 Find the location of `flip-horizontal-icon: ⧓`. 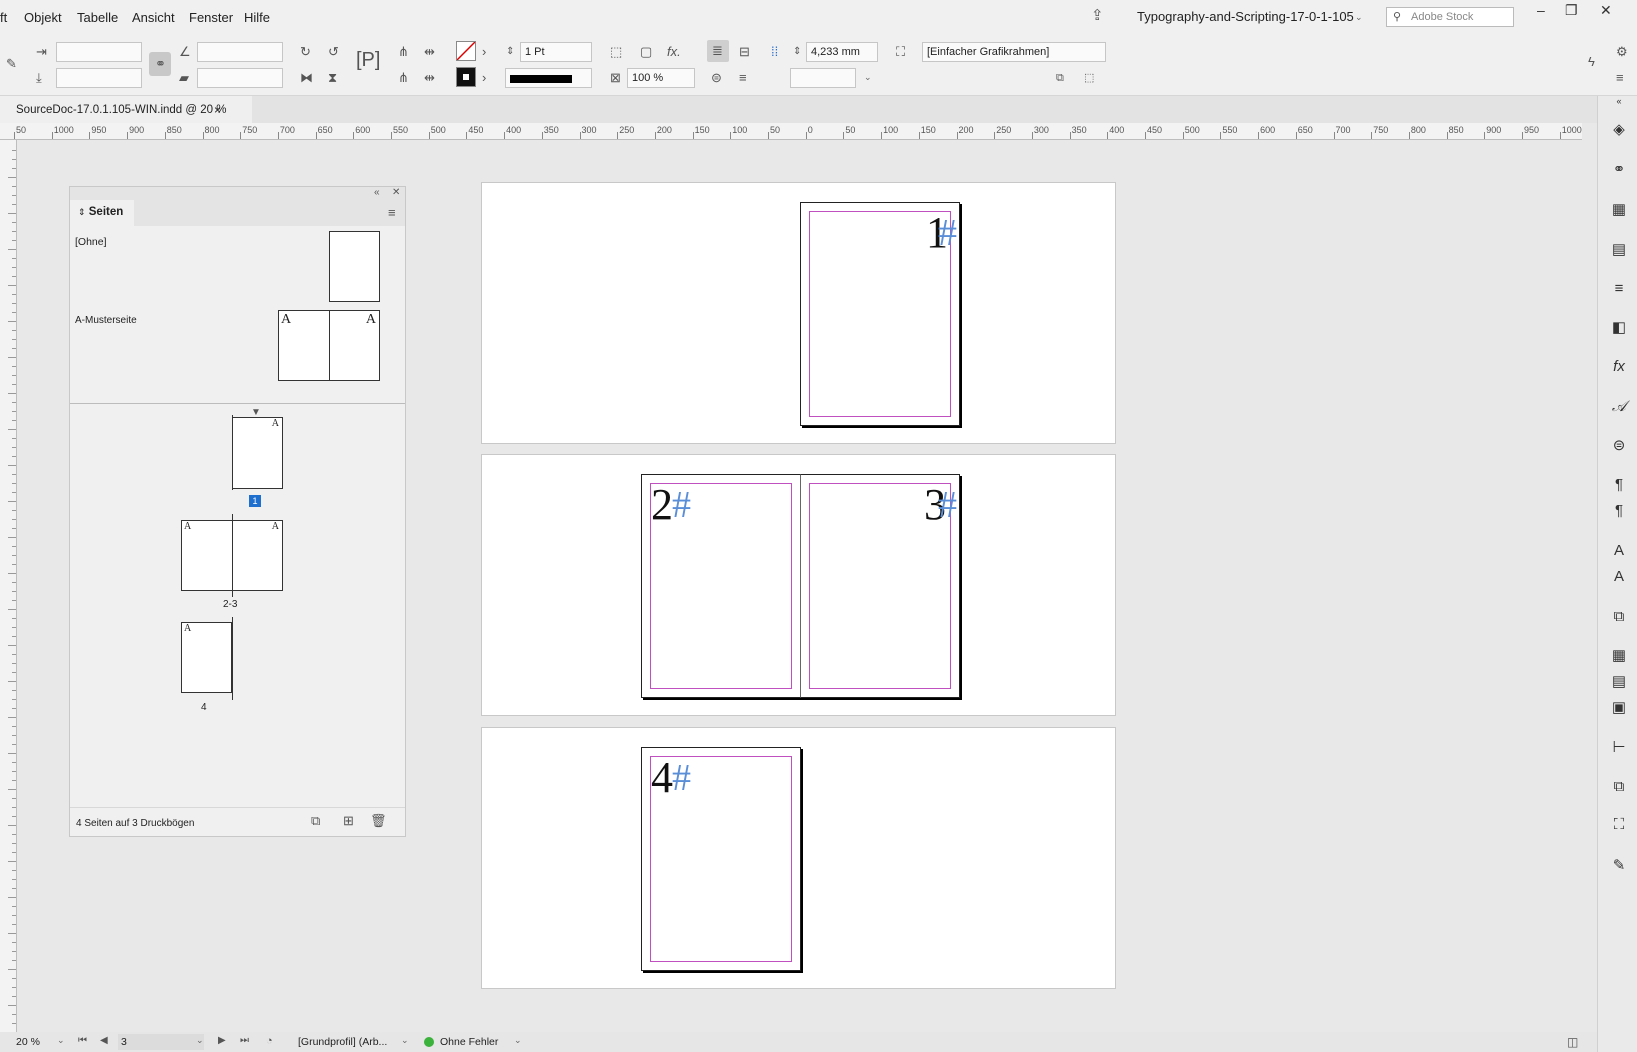

flip-horizontal-icon: ⧓ is located at coordinates (306, 78).